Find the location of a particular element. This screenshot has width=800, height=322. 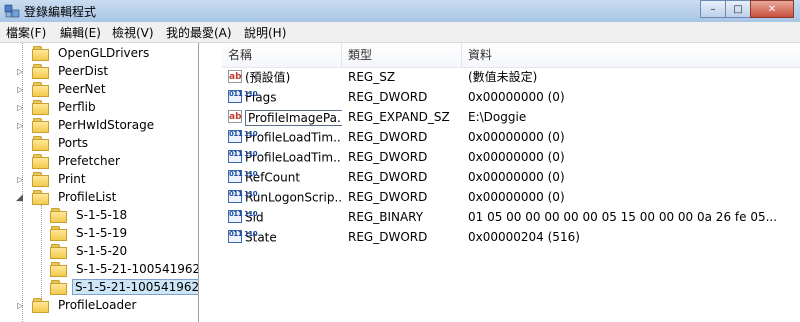

column-header-data: 資料 is located at coordinates (631, 55).